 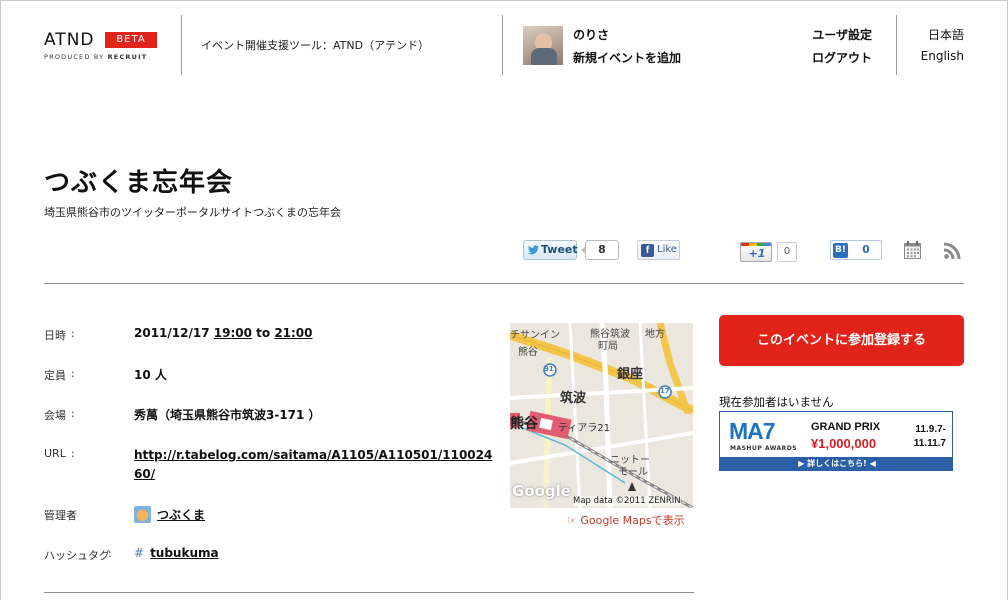 I want to click on map-label-ginza: 銀座, so click(x=630, y=374).